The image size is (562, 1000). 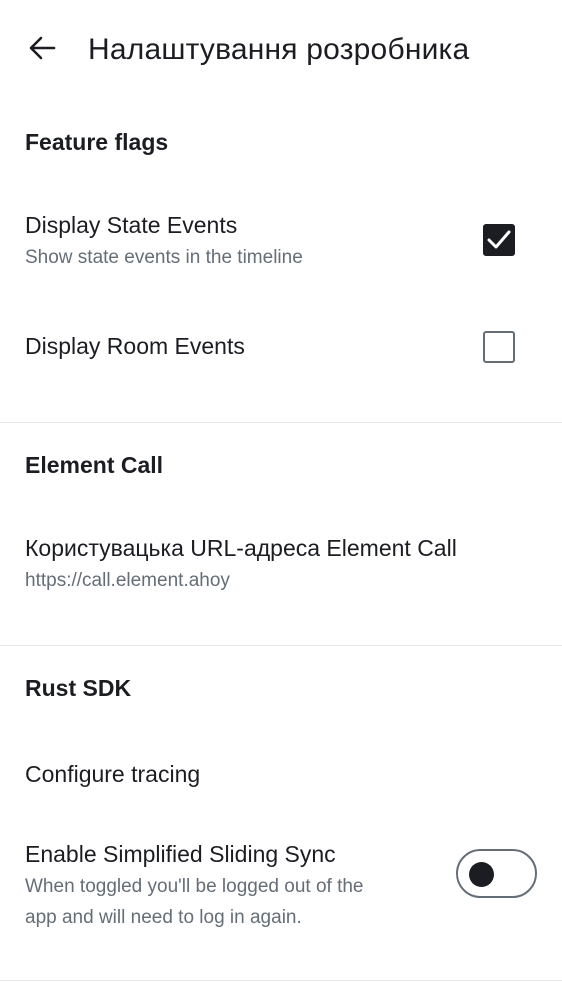 I want to click on toggle-knob, so click(x=481, y=874).